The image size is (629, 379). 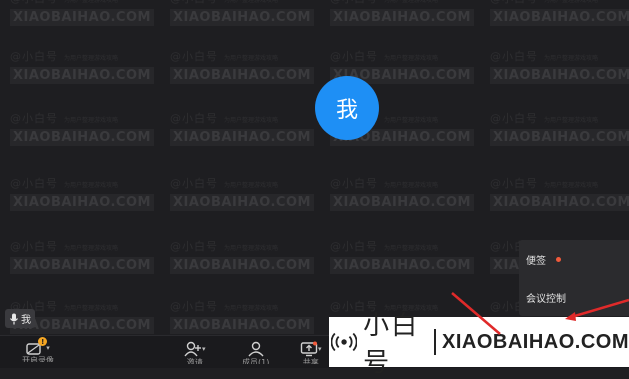 What do you see at coordinates (38, 349) in the screenshot?
I see `record-button: ! ▾ 开启录像` at bounding box center [38, 349].